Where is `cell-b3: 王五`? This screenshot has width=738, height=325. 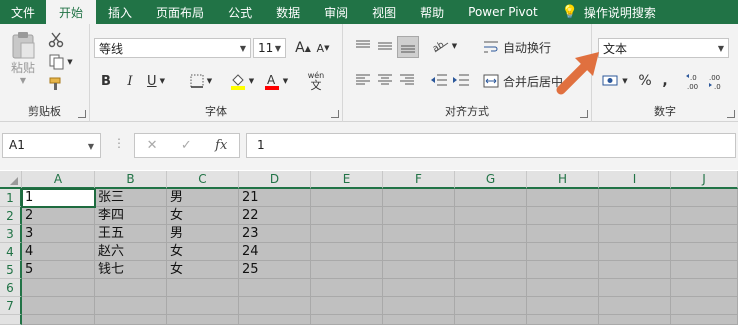
cell-b3: 王五 is located at coordinates (131, 234).